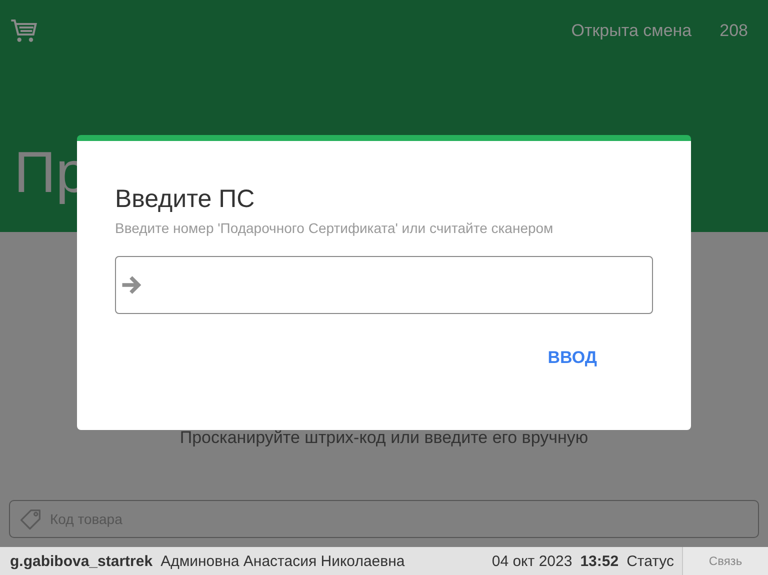 This screenshot has width=768, height=575. Describe the element at coordinates (24, 31) in the screenshot. I see `cart-icon` at that location.